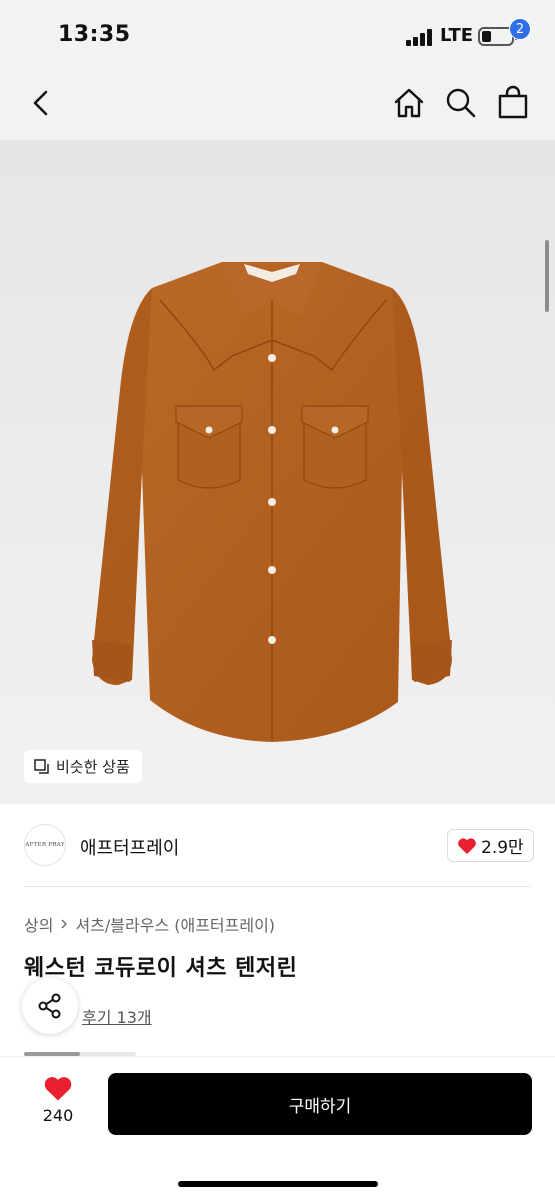 Image resolution: width=555 pixels, height=1200 pixels. Describe the element at coordinates (457, 35) in the screenshot. I see `network-label: LTE` at that location.